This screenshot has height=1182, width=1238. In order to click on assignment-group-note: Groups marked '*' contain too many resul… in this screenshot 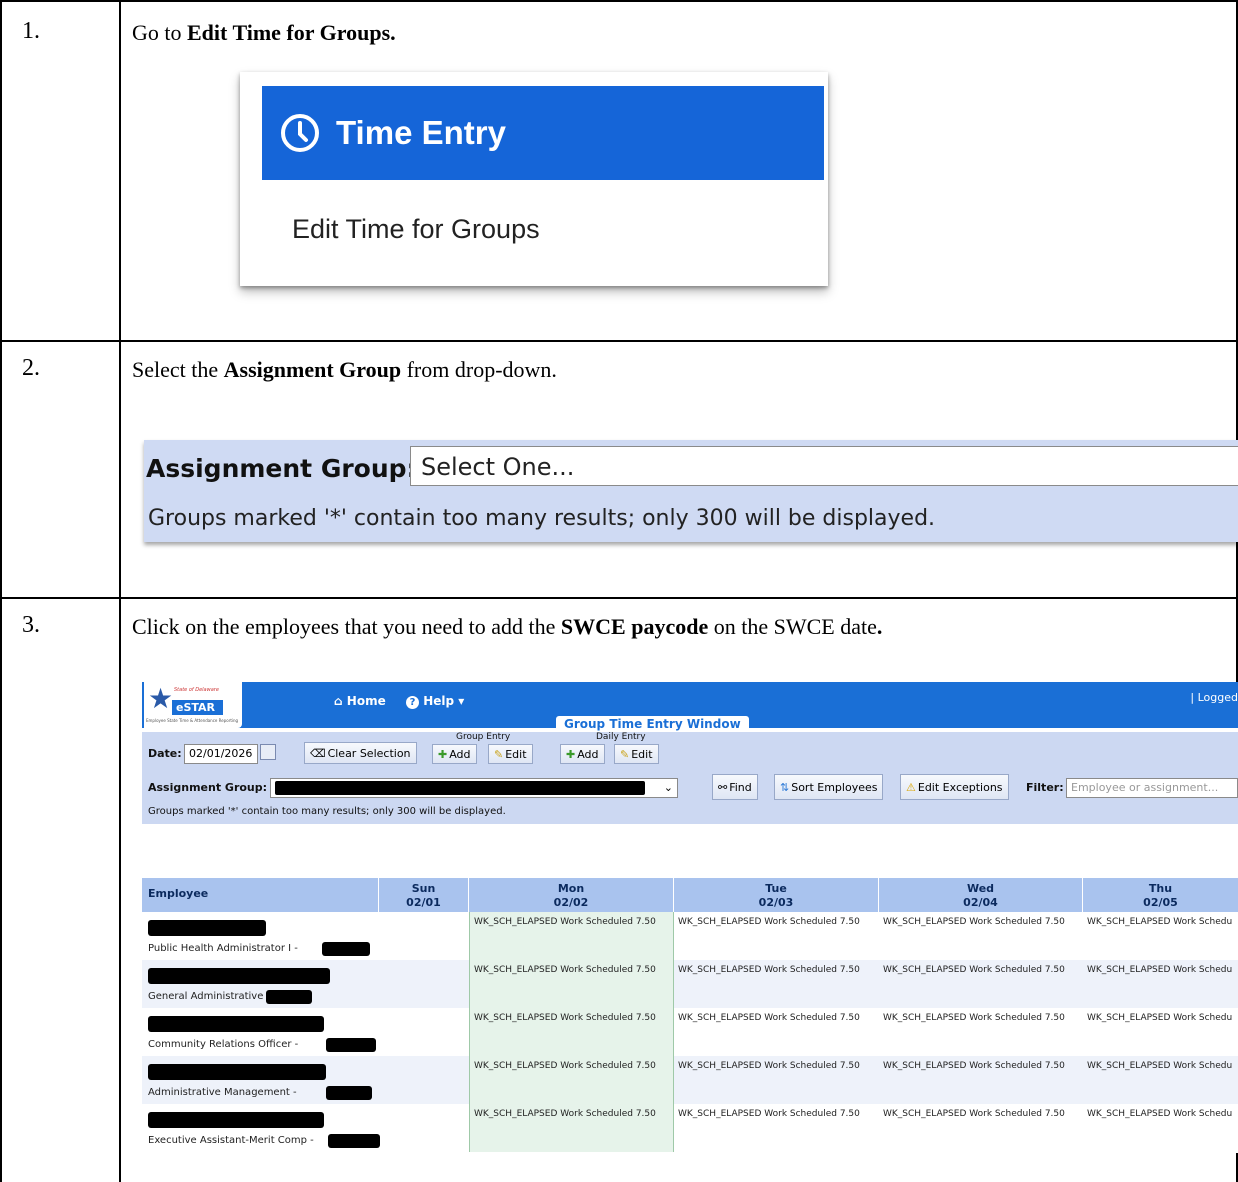, I will do `click(542, 518)`.